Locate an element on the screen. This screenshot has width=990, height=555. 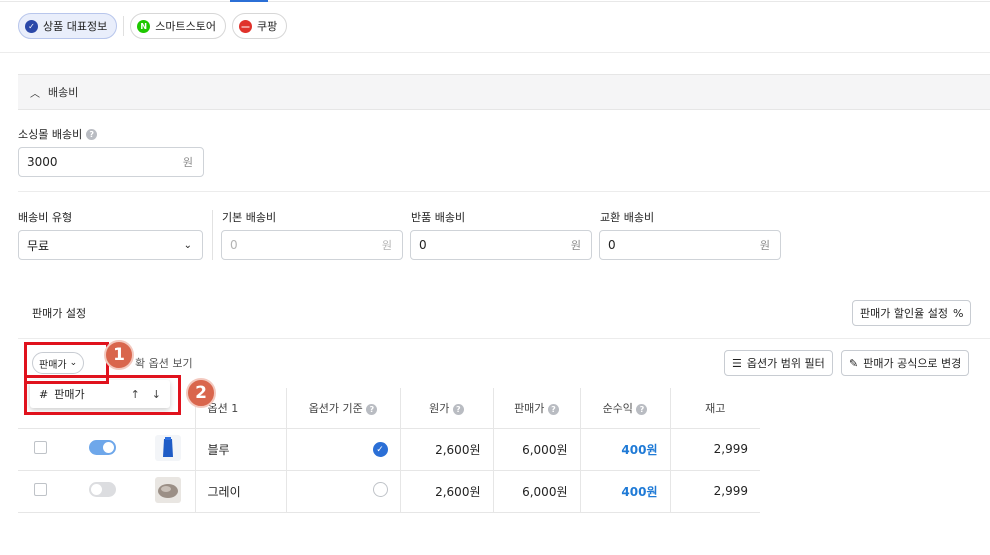
mall-fee-label: 소싱몰 배송비 ? is located at coordinates (58, 134).